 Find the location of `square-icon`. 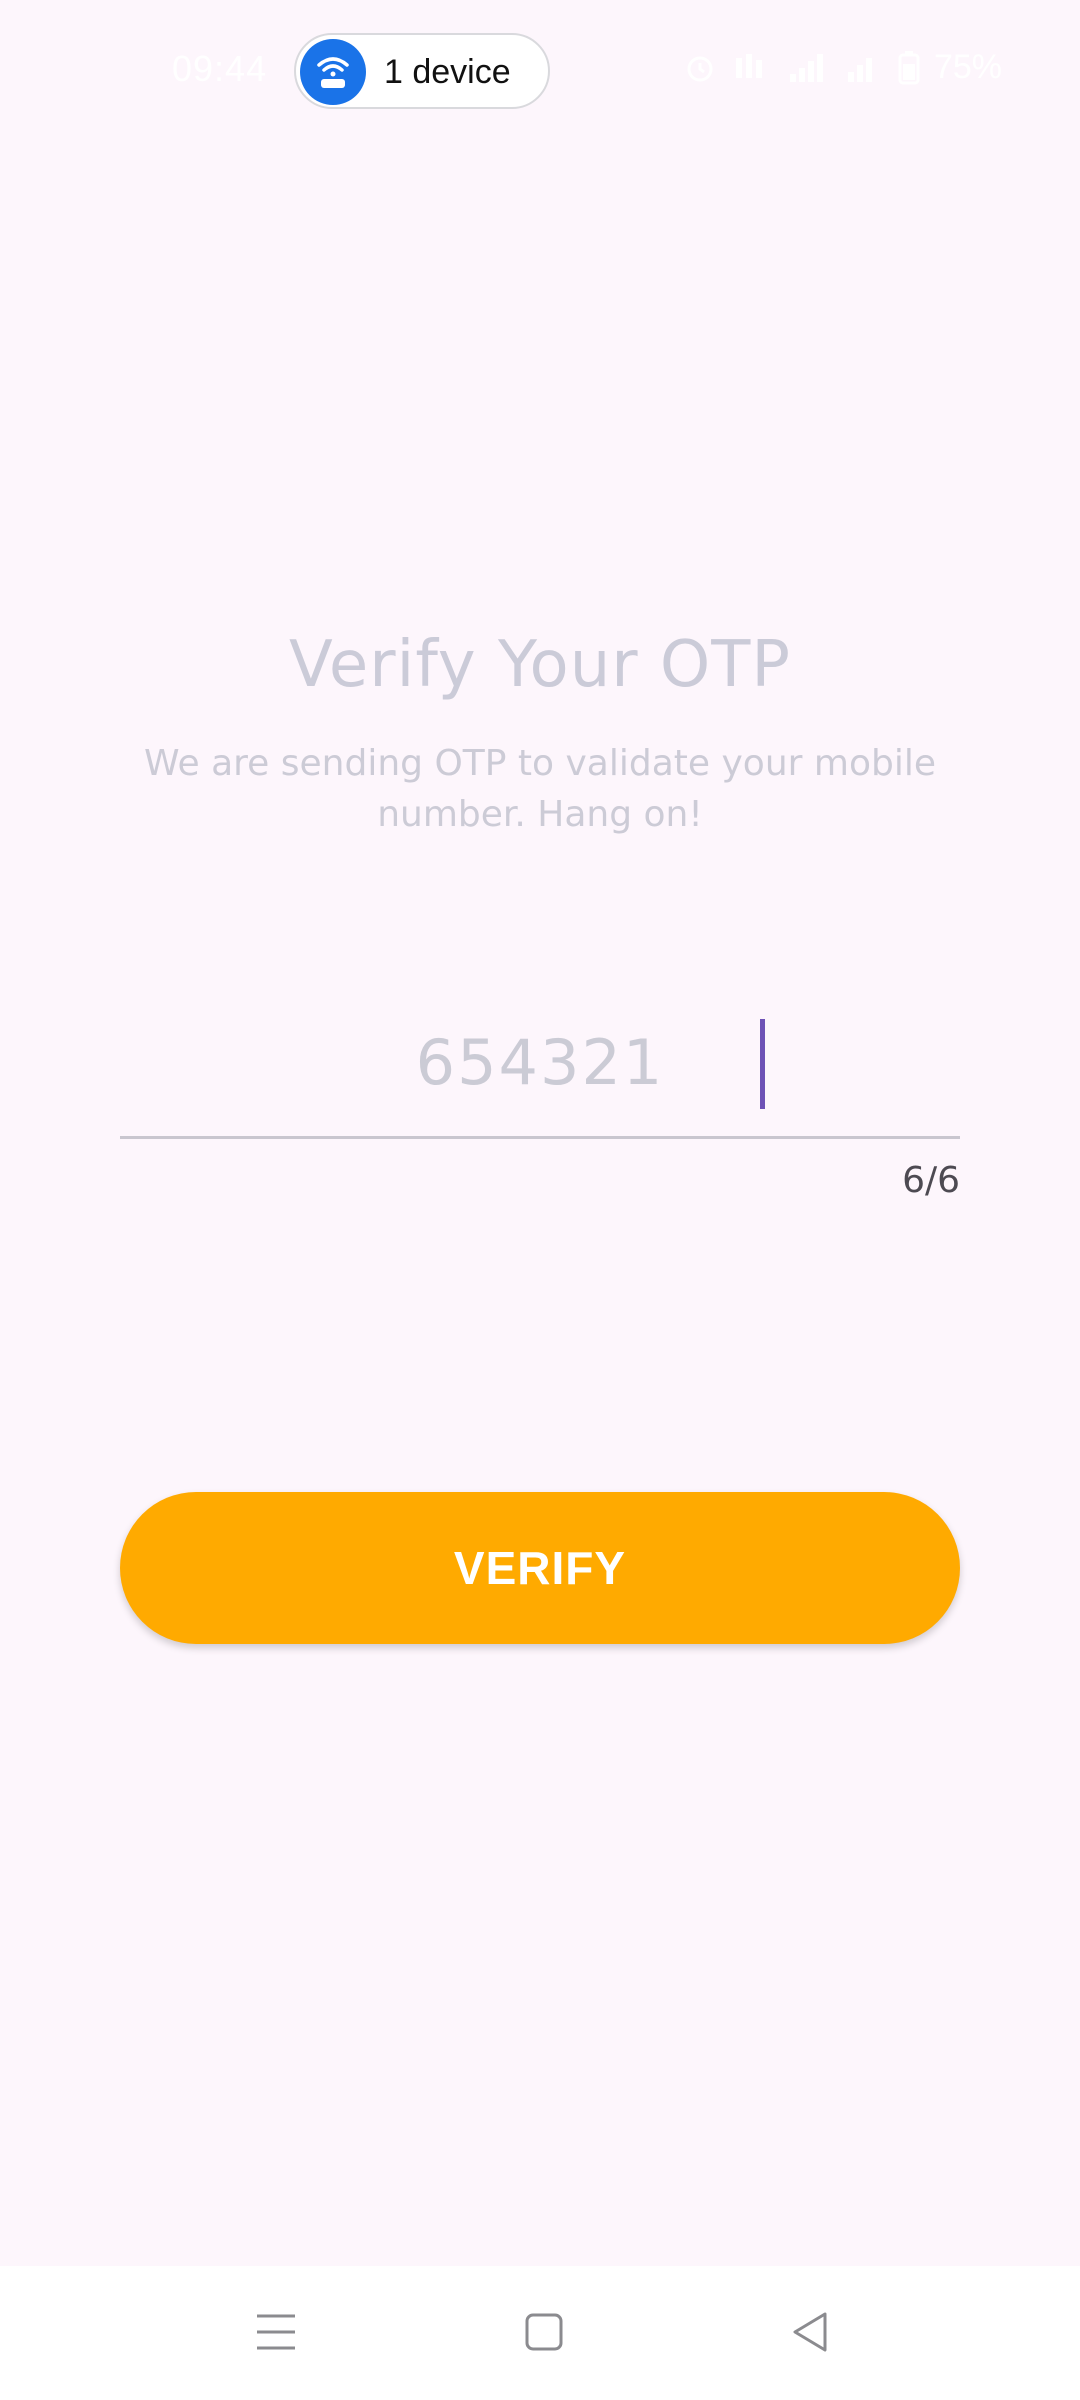

square-icon is located at coordinates (544, 2334).